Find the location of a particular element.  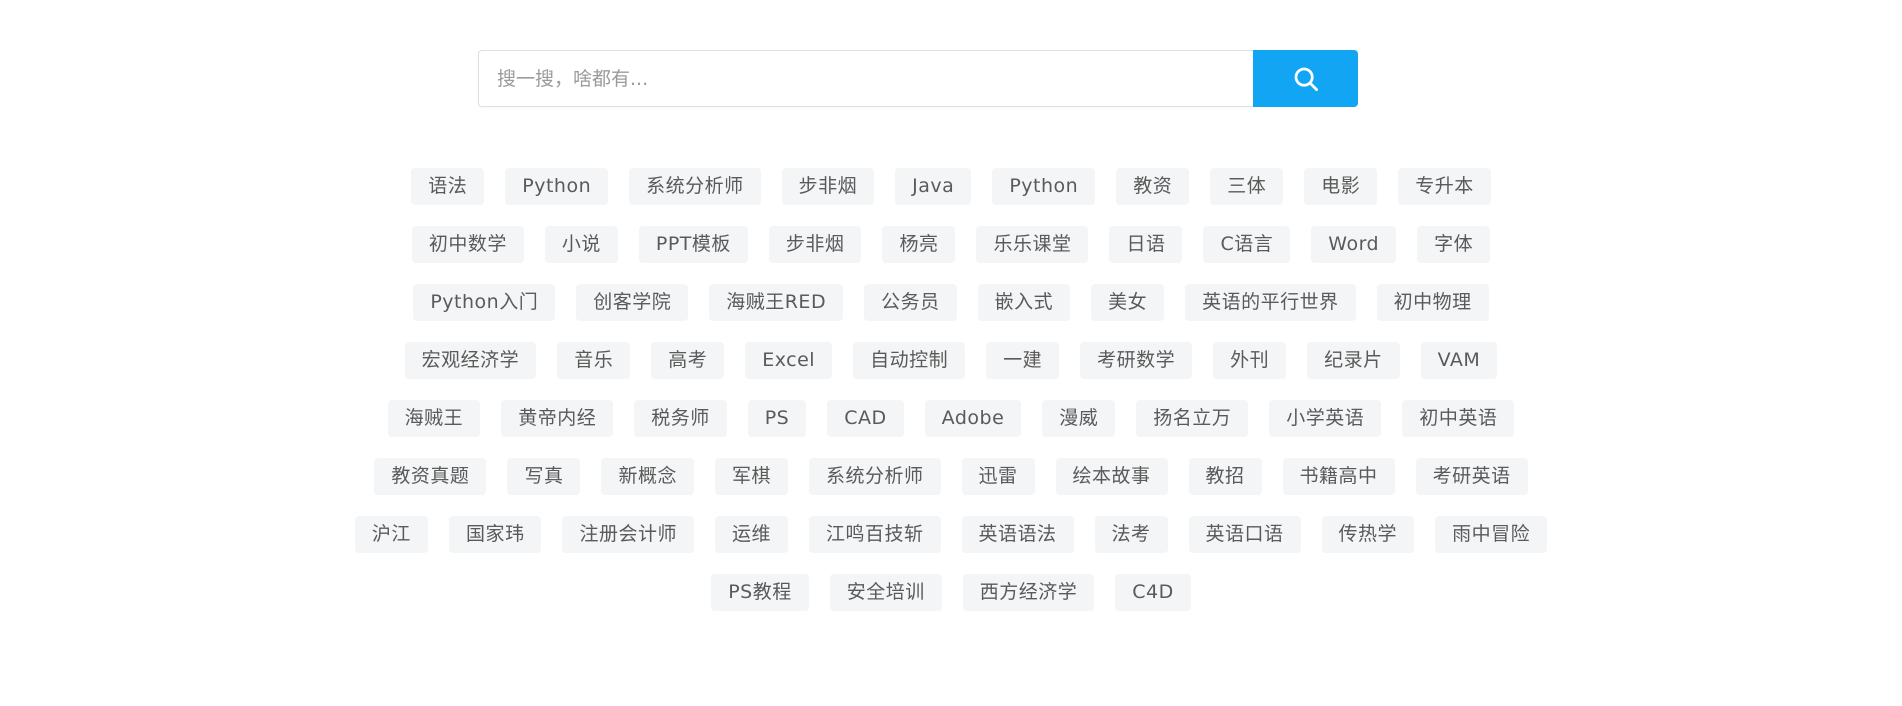

hot-search-tag: 扬名立万 is located at coordinates (1192, 418).